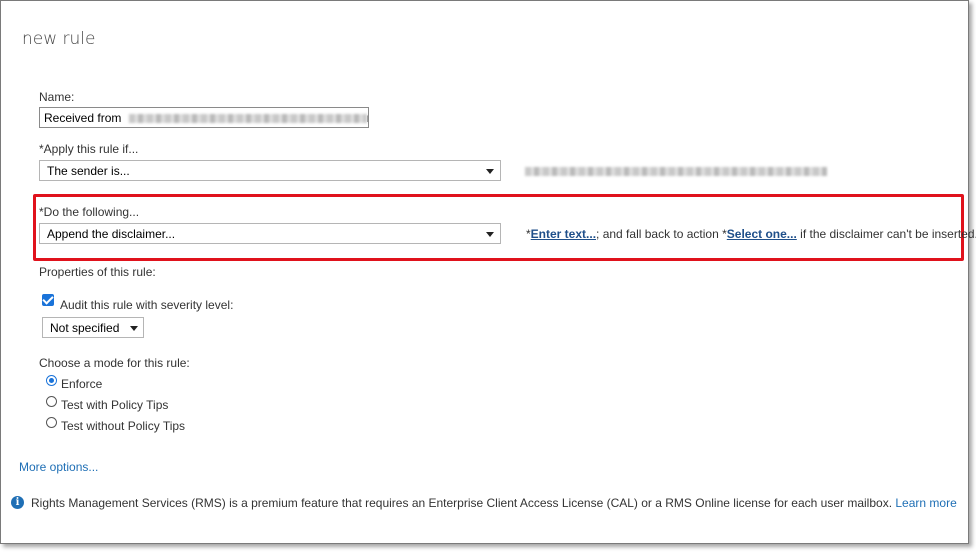  What do you see at coordinates (48, 300) in the screenshot?
I see `audit-checkbox` at bounding box center [48, 300].